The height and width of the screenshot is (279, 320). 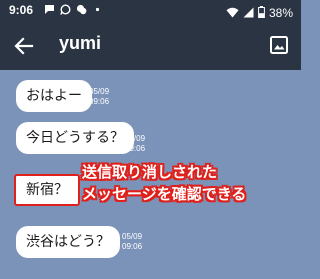 I want to click on image-icon, so click(x=279, y=45).